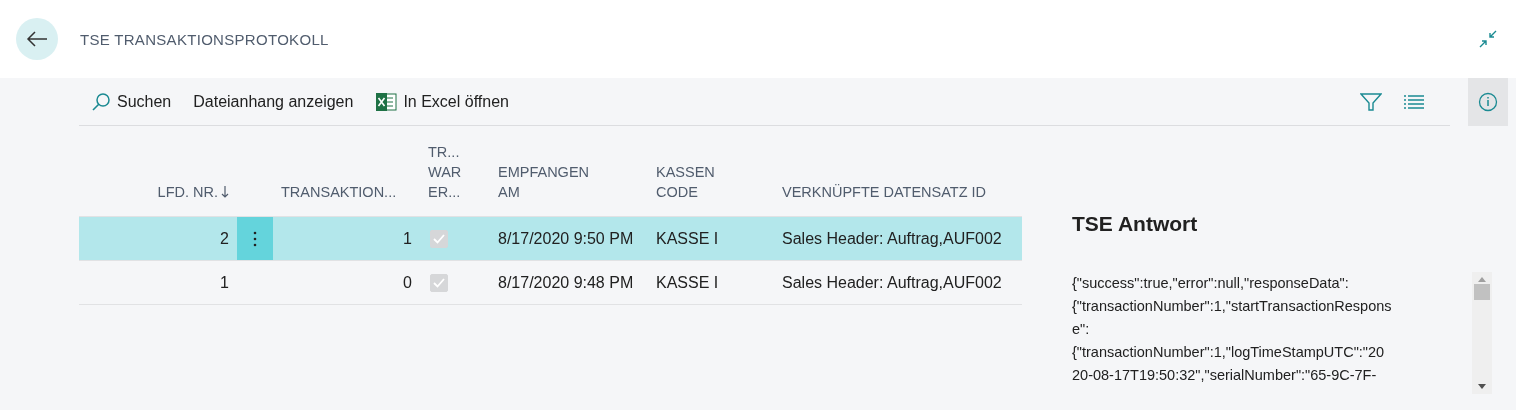 Image resolution: width=1516 pixels, height=410 pixels. What do you see at coordinates (1135, 224) in the screenshot?
I see `factbox-title: TSE Antwort` at bounding box center [1135, 224].